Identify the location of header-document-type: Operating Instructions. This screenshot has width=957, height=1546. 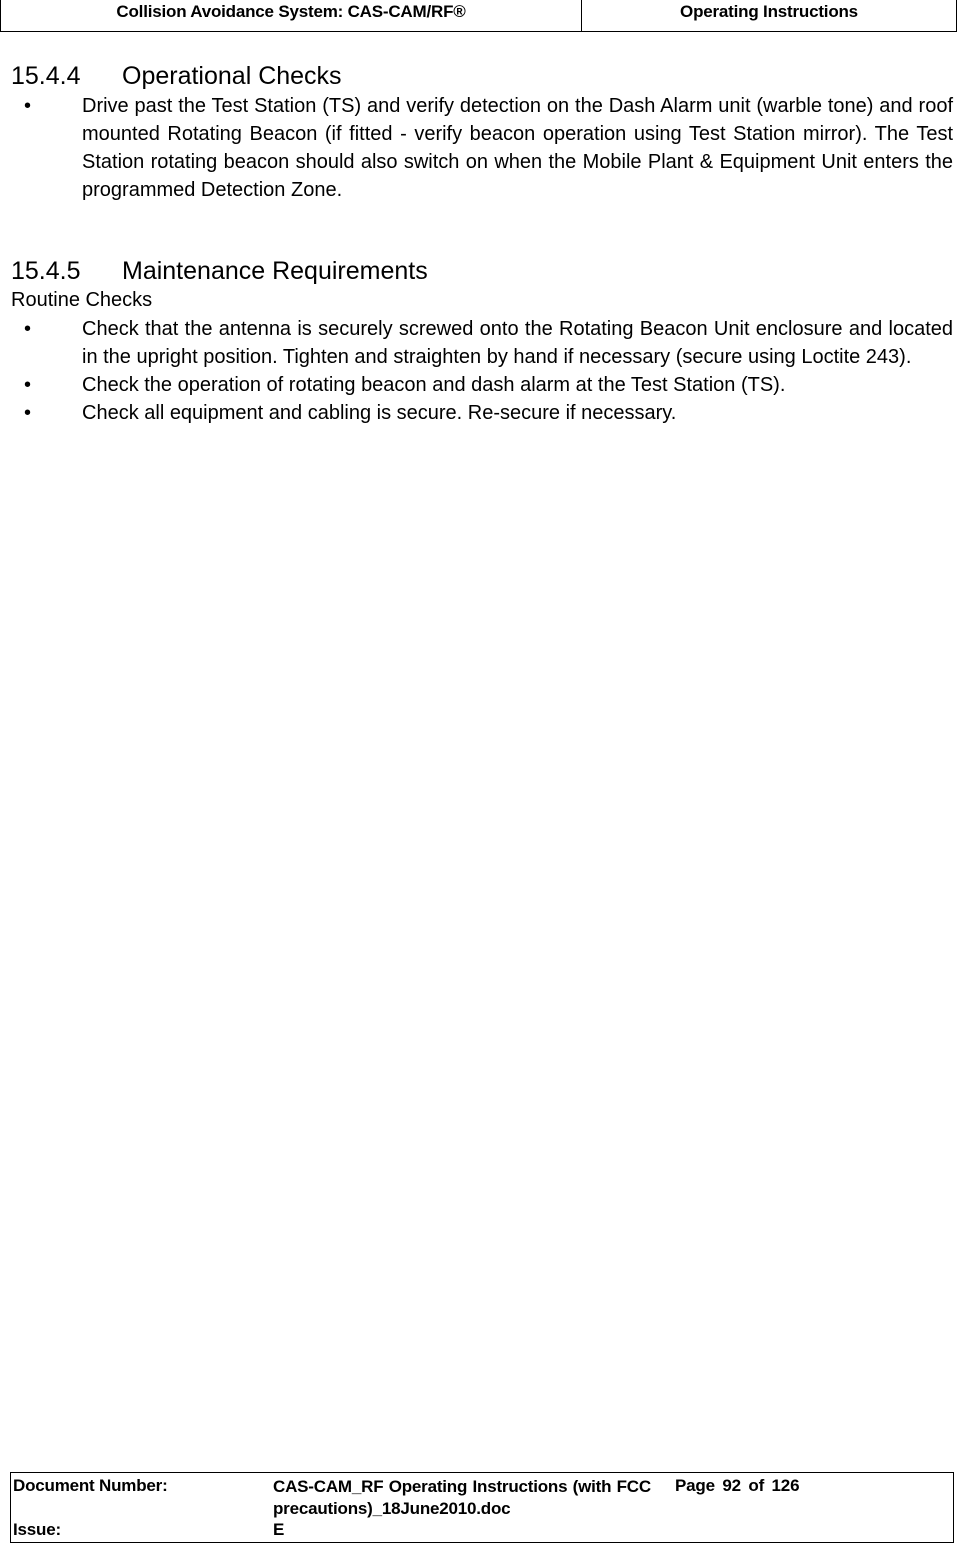
(769, 11).